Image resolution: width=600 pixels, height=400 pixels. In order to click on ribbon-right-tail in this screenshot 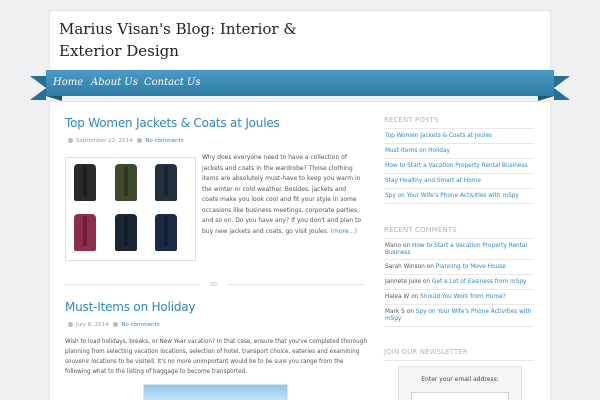, I will do `click(562, 88)`.